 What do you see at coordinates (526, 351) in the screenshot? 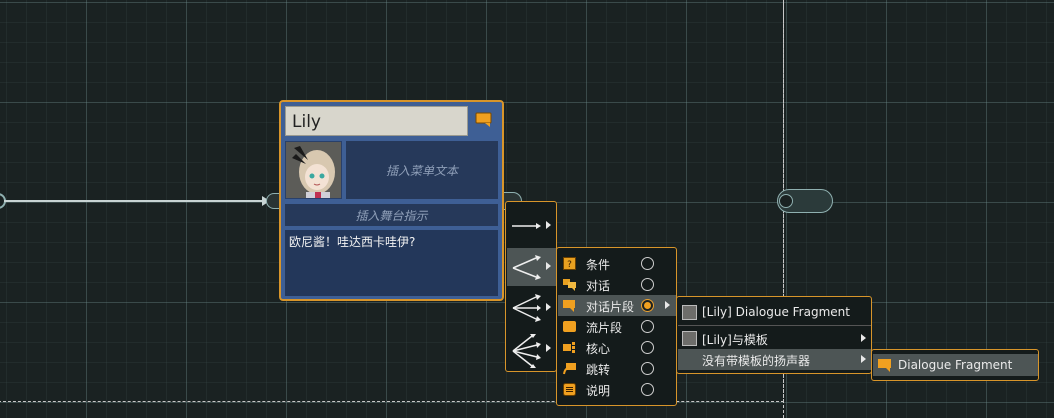
I see `fork-four-icon` at bounding box center [526, 351].